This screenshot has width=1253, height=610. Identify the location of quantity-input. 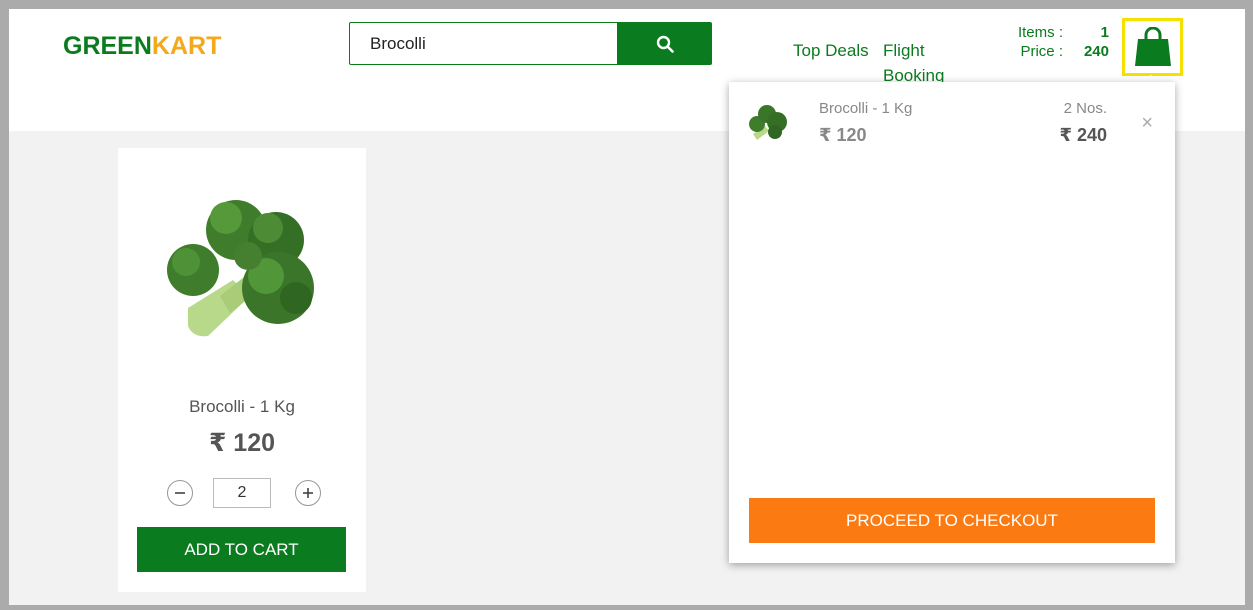
(242, 493).